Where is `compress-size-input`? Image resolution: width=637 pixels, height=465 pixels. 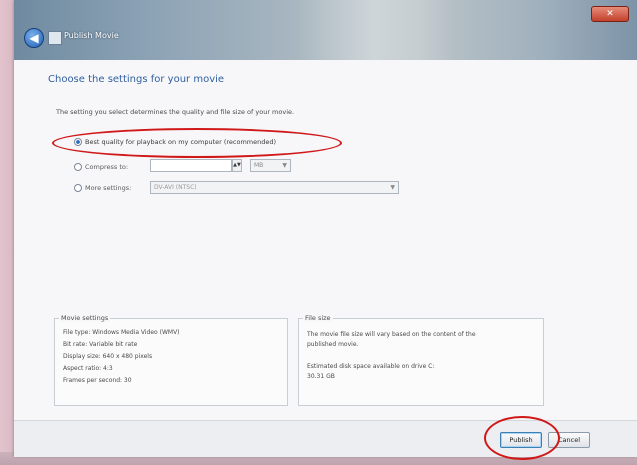
compress-size-input is located at coordinates (191, 165).